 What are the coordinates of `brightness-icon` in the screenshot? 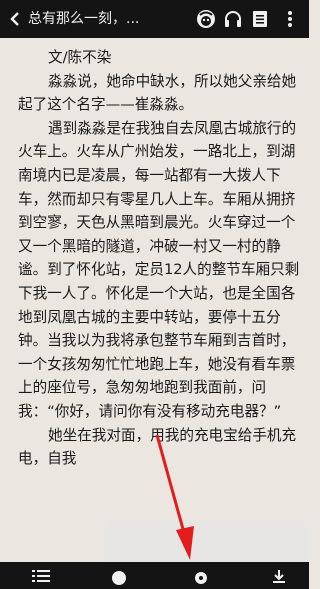 It's located at (119, 576).